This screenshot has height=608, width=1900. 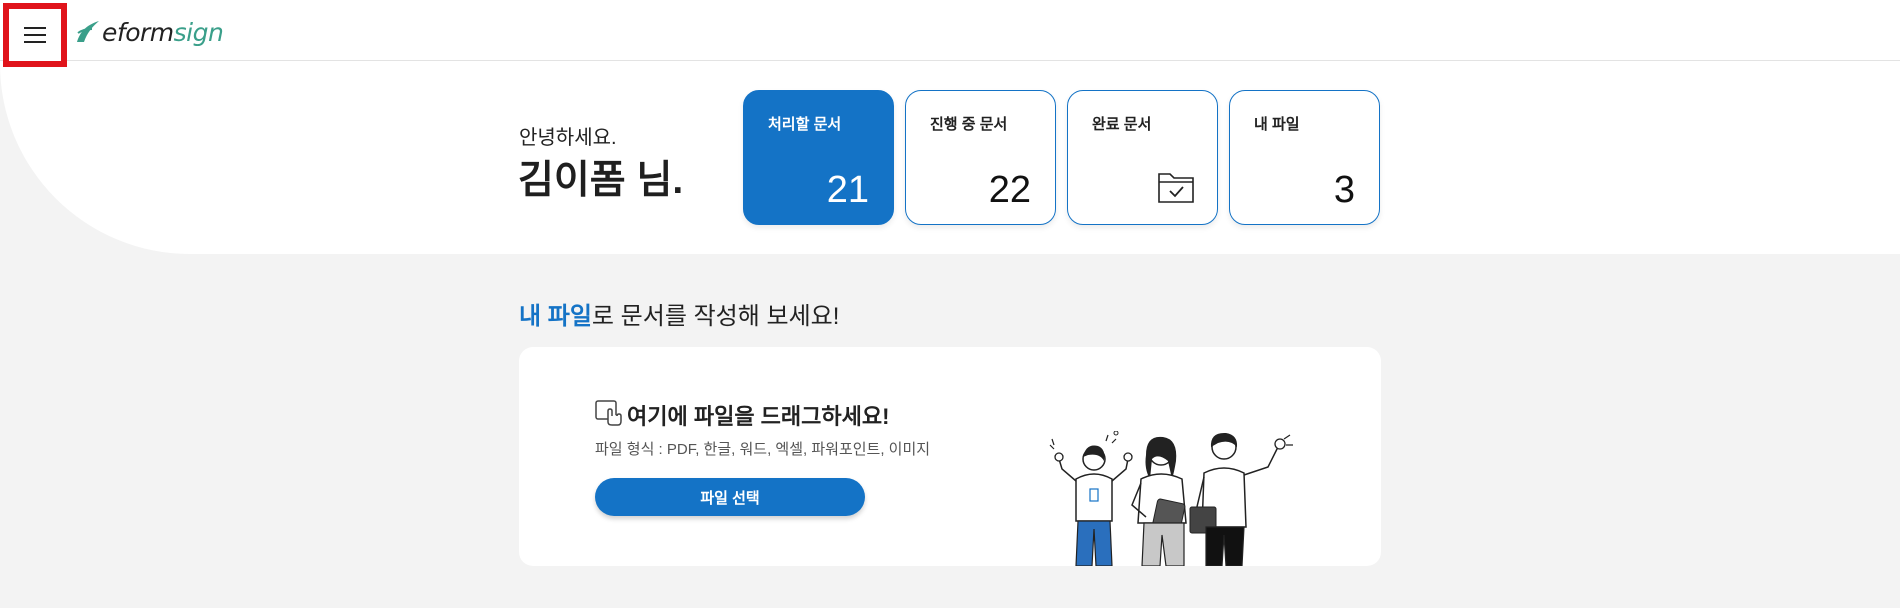 What do you see at coordinates (1171, 498) in the screenshot?
I see `team-people-illustration` at bounding box center [1171, 498].